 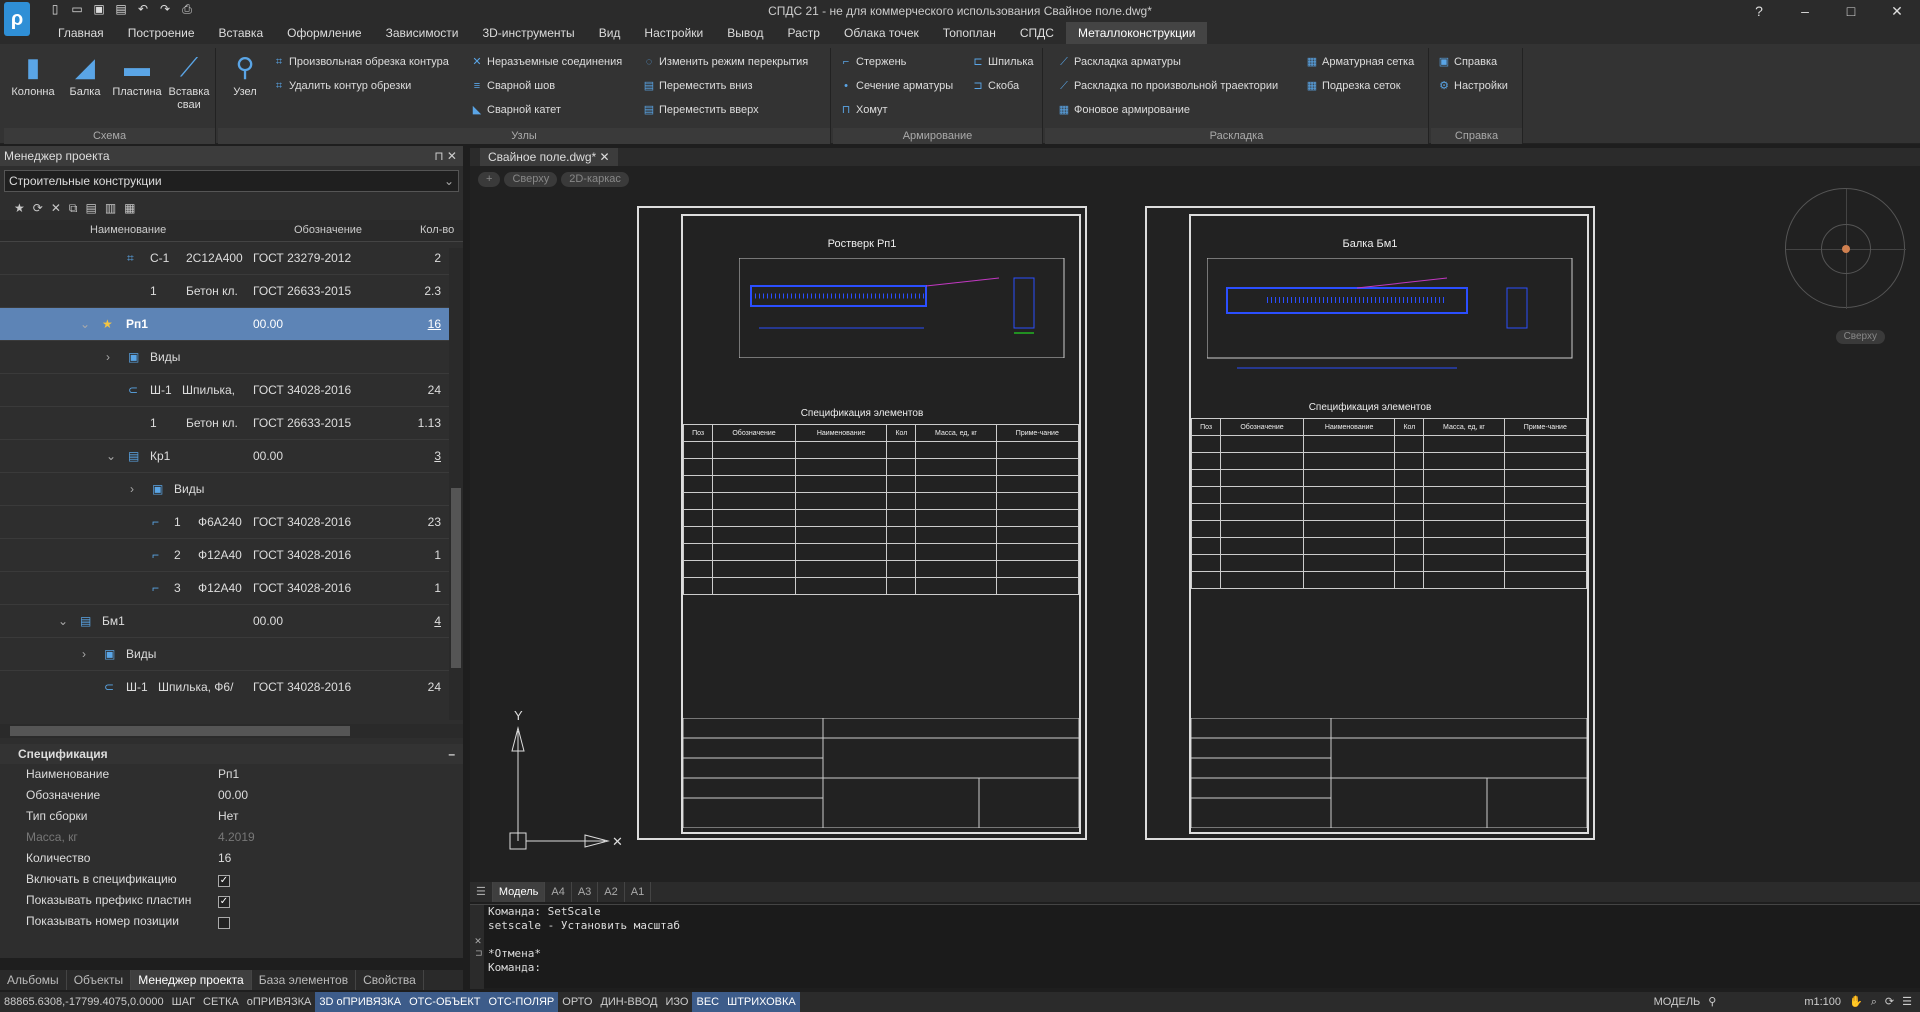 I want to click on rebar-mesh-button: ▦ Арматурная сетка, so click(x=1359, y=62).